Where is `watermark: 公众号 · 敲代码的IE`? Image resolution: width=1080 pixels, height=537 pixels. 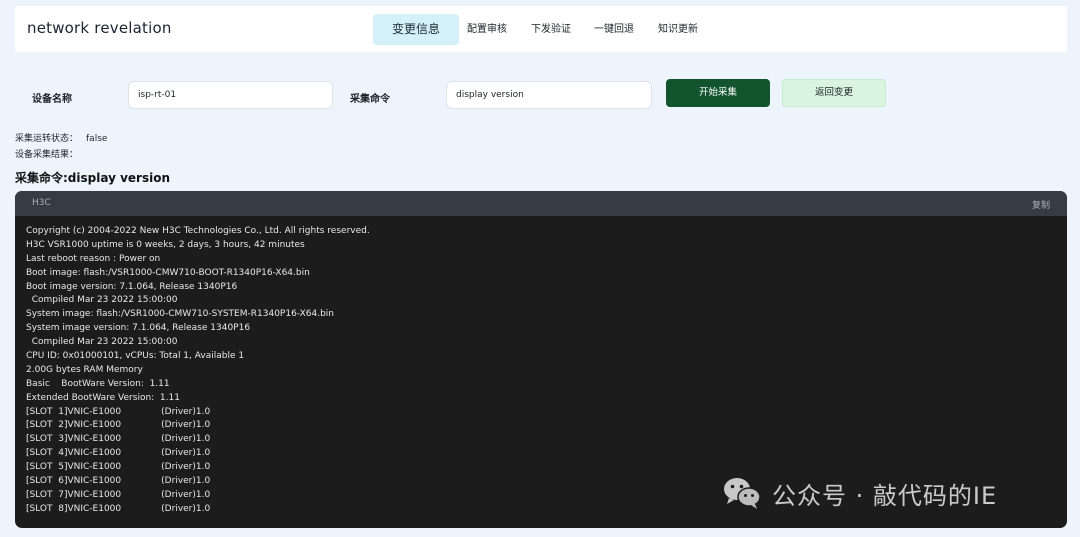
watermark: 公众号 · 敲代码的IE is located at coordinates (859, 493).